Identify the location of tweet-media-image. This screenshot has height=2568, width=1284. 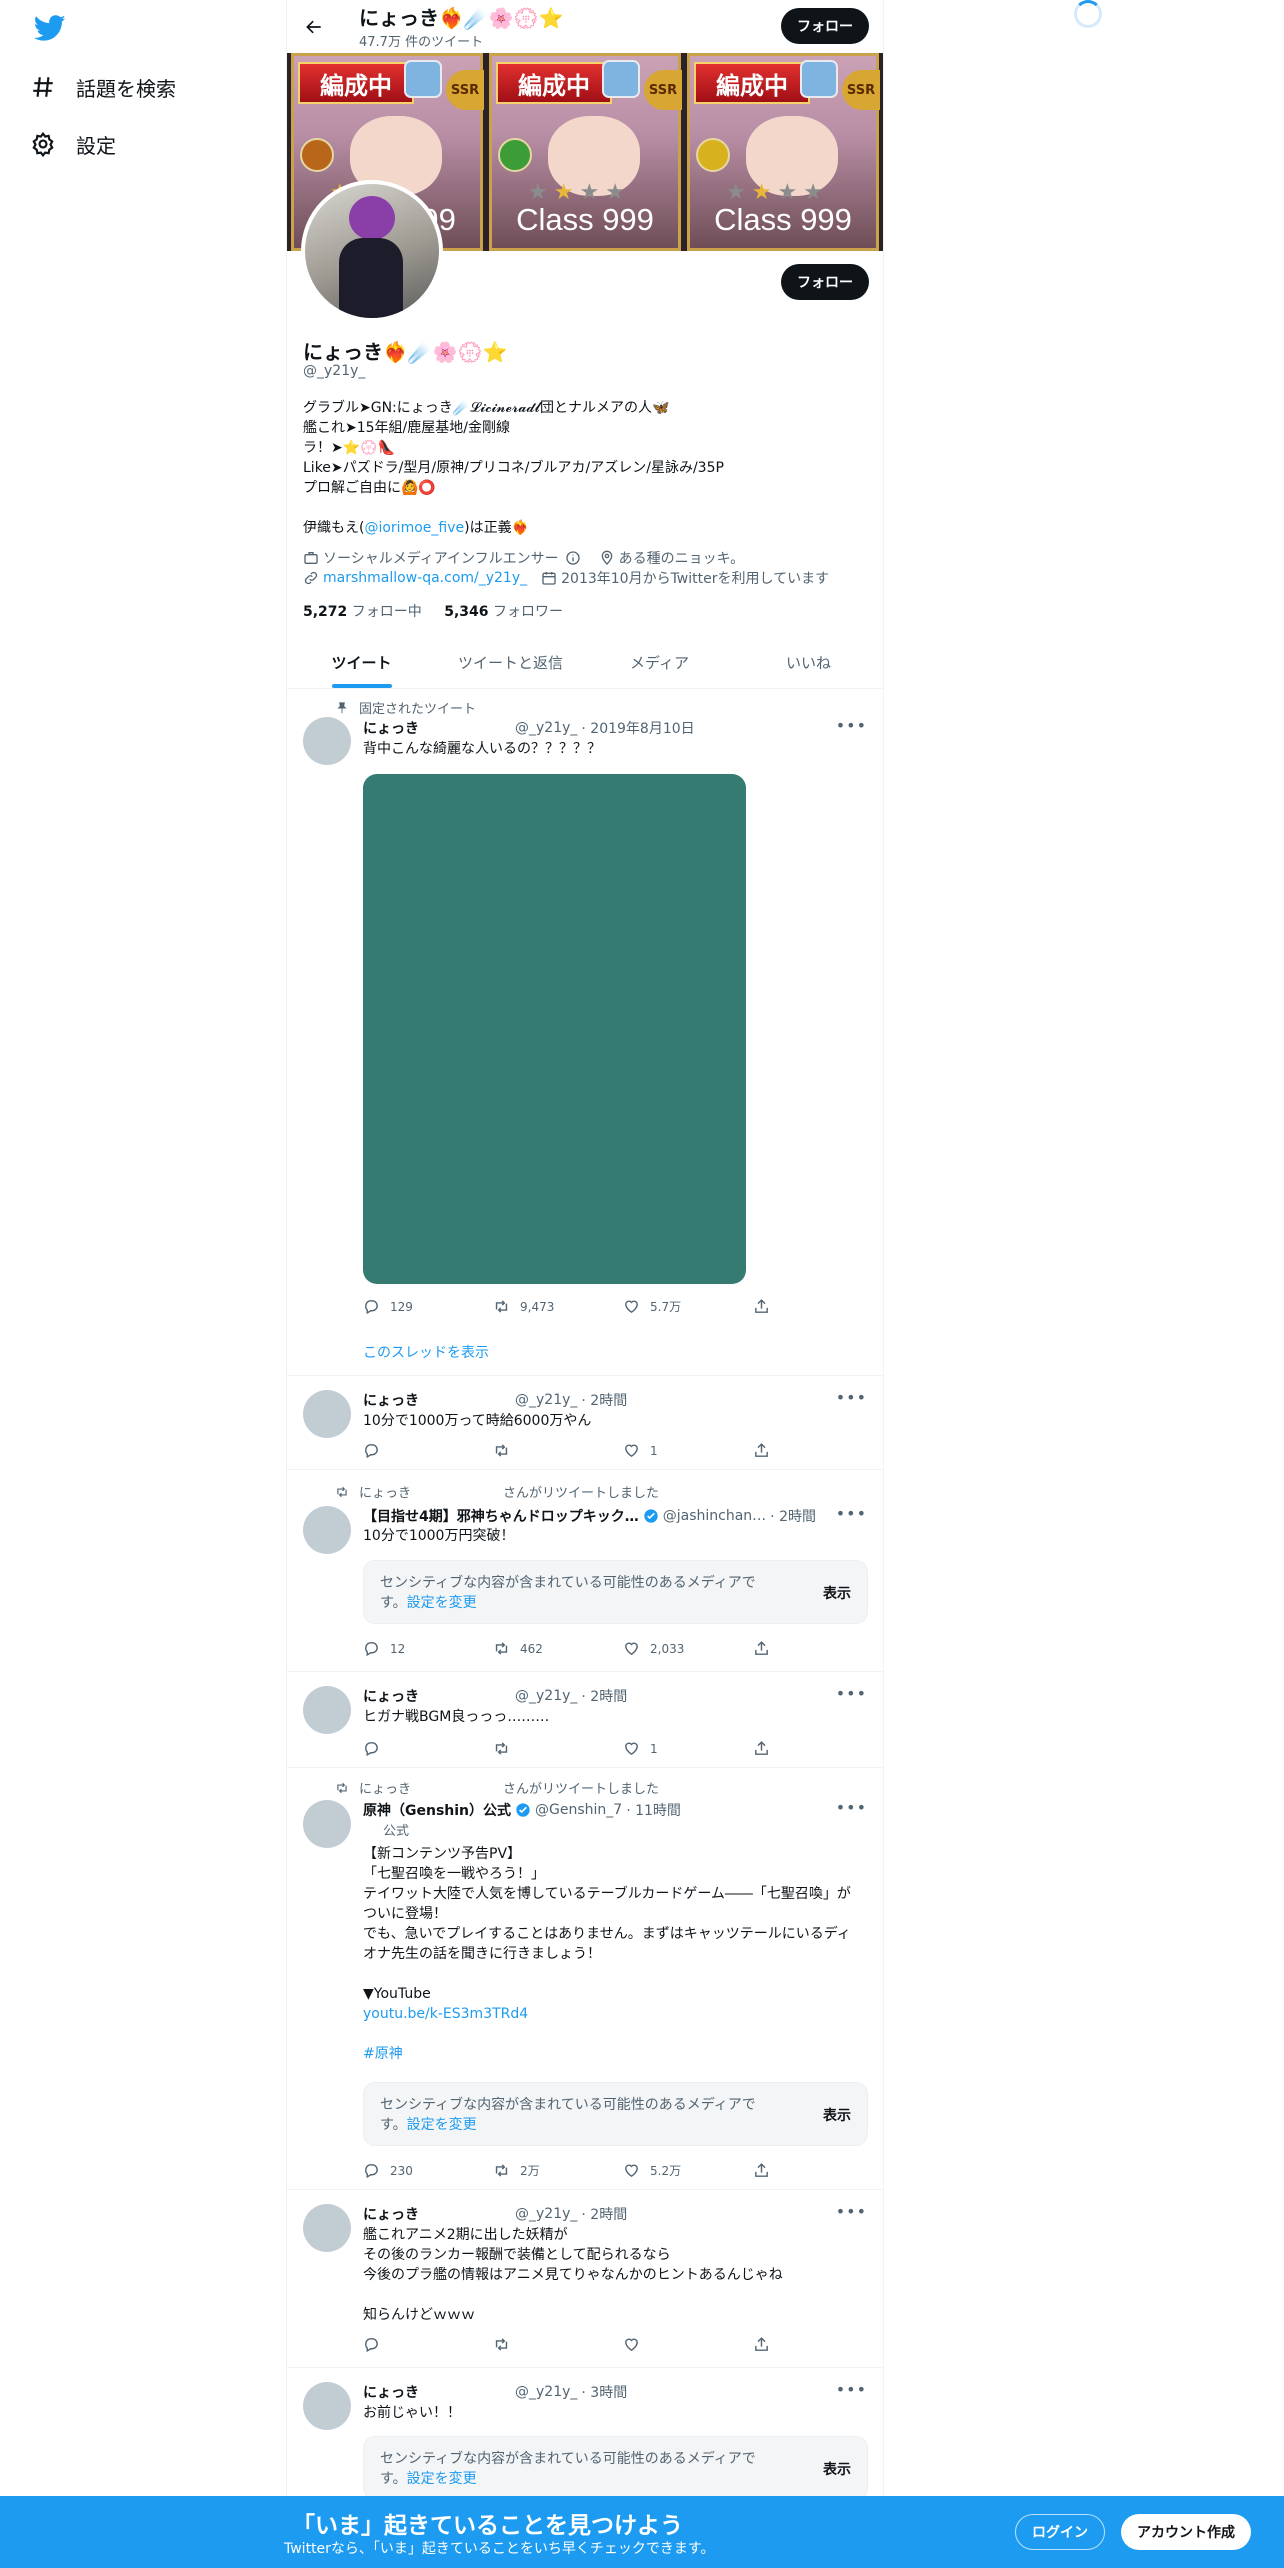
(554, 1029).